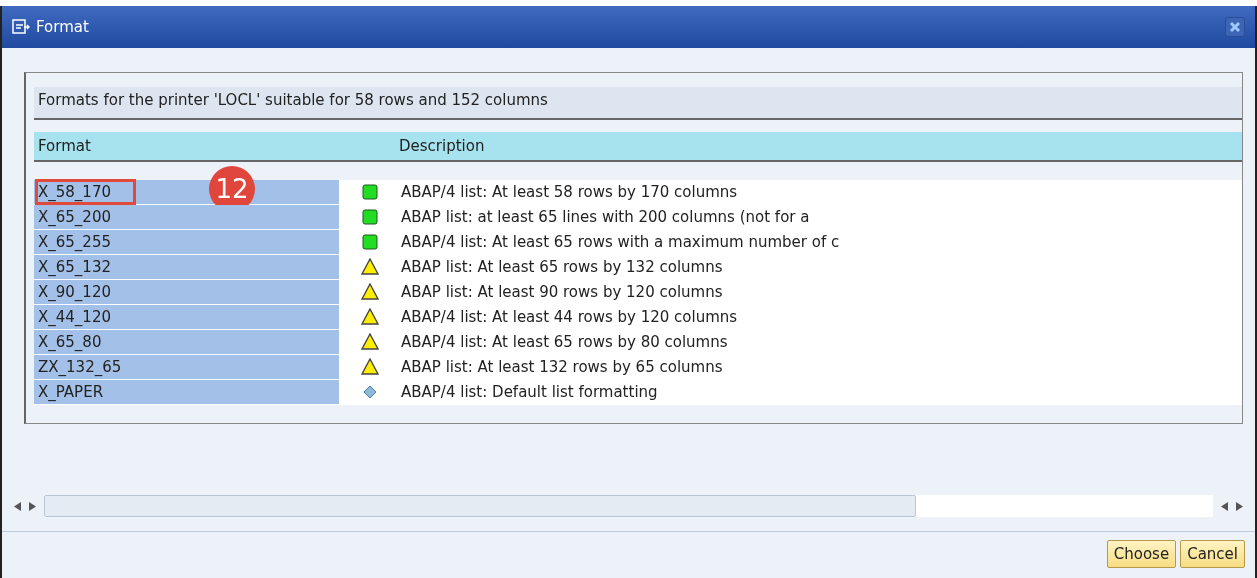 The height and width of the screenshot is (578, 1257). I want to click on description-cell: ABAP/4 list: At least 65 rows by 80 columns, so click(821, 342).